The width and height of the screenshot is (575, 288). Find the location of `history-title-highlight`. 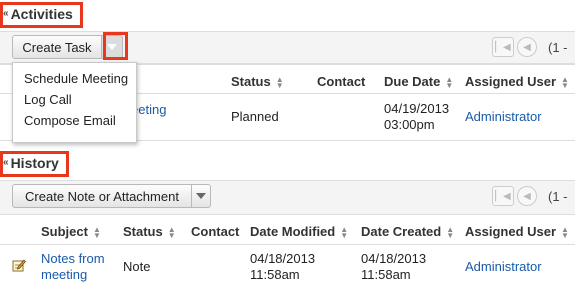

history-title-highlight is located at coordinates (34, 164).